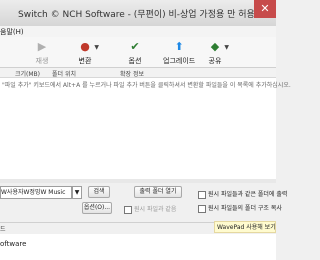  I want to click on browse-button: 검색, so click(99, 192).